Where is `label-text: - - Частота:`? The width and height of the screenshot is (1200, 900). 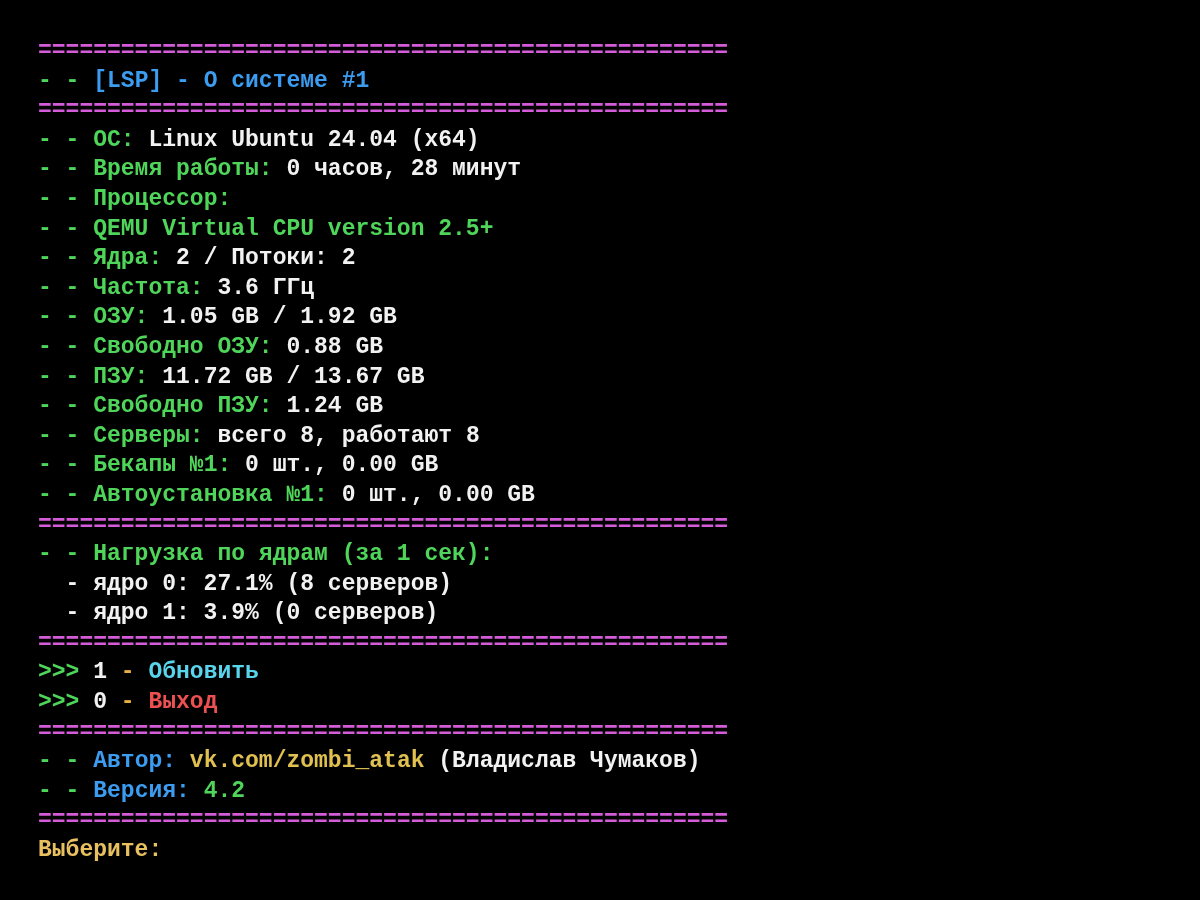 label-text: - - Частота: is located at coordinates (121, 288).